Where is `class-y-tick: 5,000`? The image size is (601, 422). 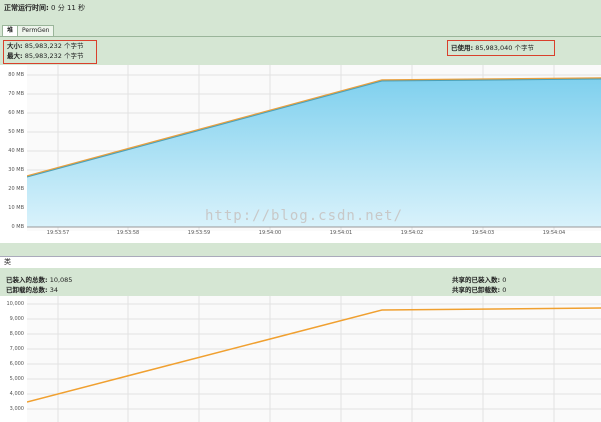
class-y-tick: 5,000 is located at coordinates (16, 379).